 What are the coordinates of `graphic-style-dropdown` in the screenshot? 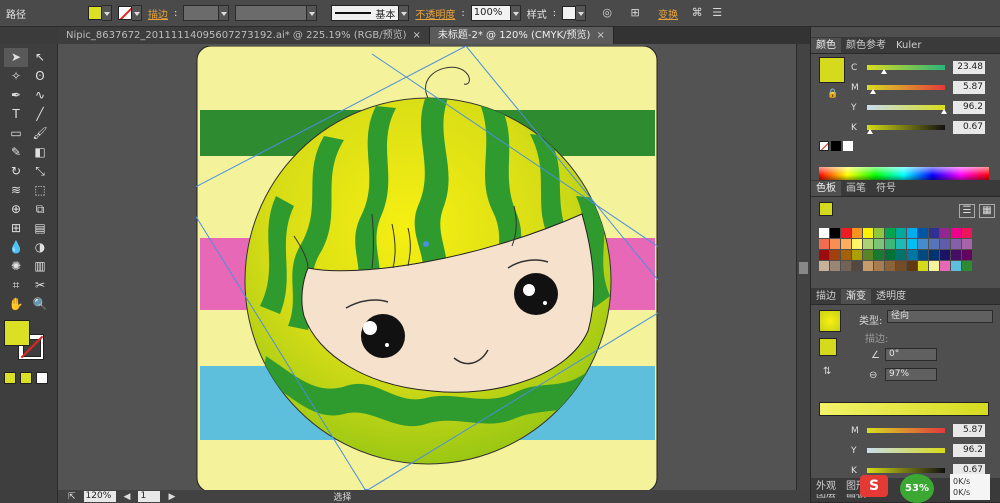 It's located at (574, 13).